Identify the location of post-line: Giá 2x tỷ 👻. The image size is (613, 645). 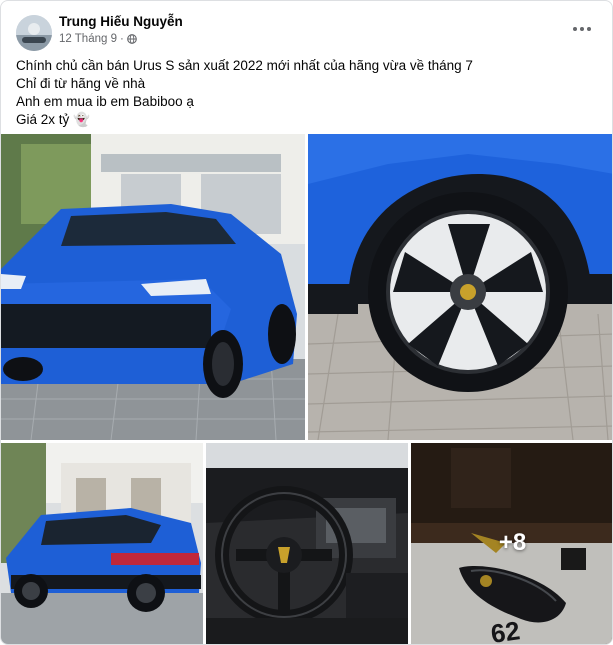
(53, 119).